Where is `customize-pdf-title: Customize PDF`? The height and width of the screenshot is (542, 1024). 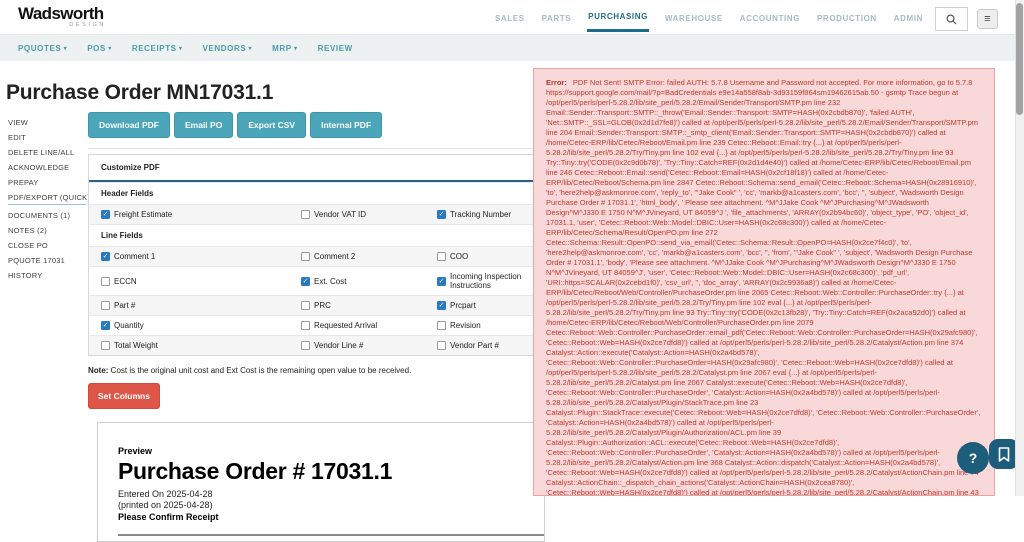
customize-pdf-title: Customize PDF is located at coordinates (318, 168).